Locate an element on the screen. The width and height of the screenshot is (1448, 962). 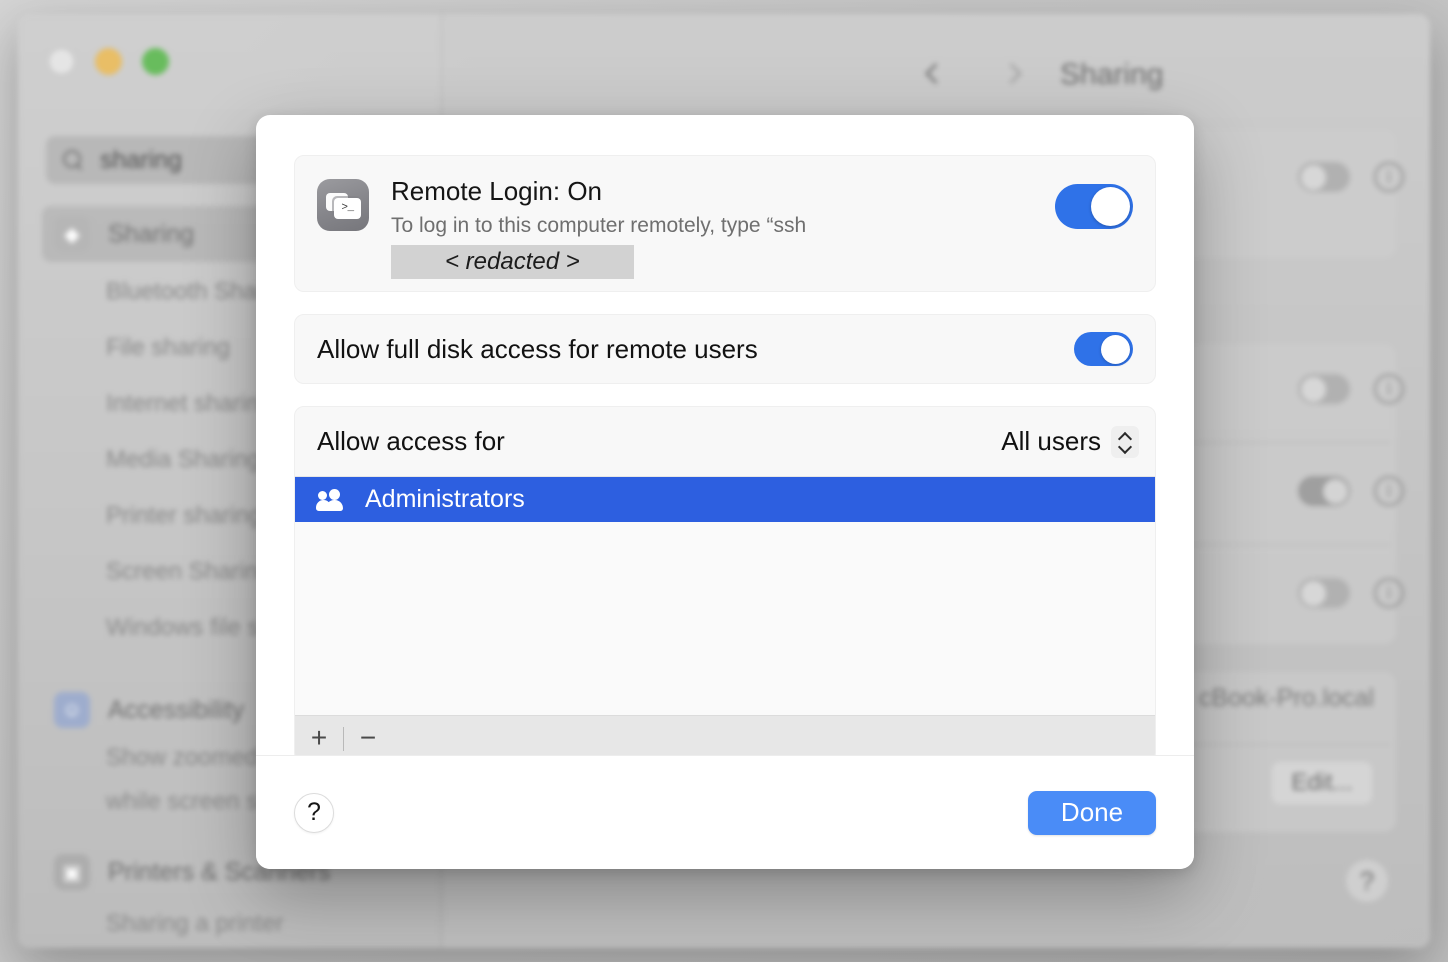
minimize-button is located at coordinates (108, 61).